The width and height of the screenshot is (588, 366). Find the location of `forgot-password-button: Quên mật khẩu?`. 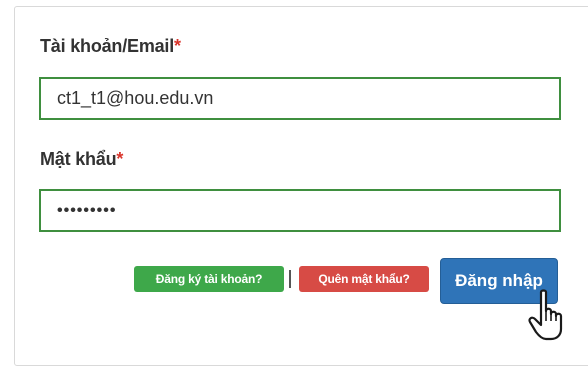

forgot-password-button: Quên mật khẩu? is located at coordinates (364, 279).